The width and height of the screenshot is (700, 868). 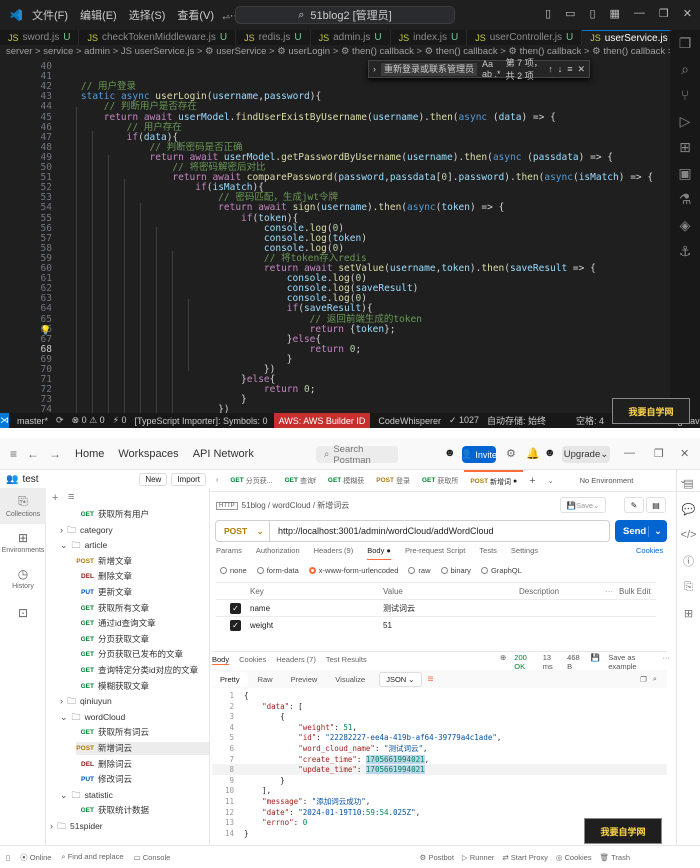 What do you see at coordinates (296, 505) in the screenshot?
I see `request-breadcrumb: 51blog / wordCloud / 新增词云` at bounding box center [296, 505].